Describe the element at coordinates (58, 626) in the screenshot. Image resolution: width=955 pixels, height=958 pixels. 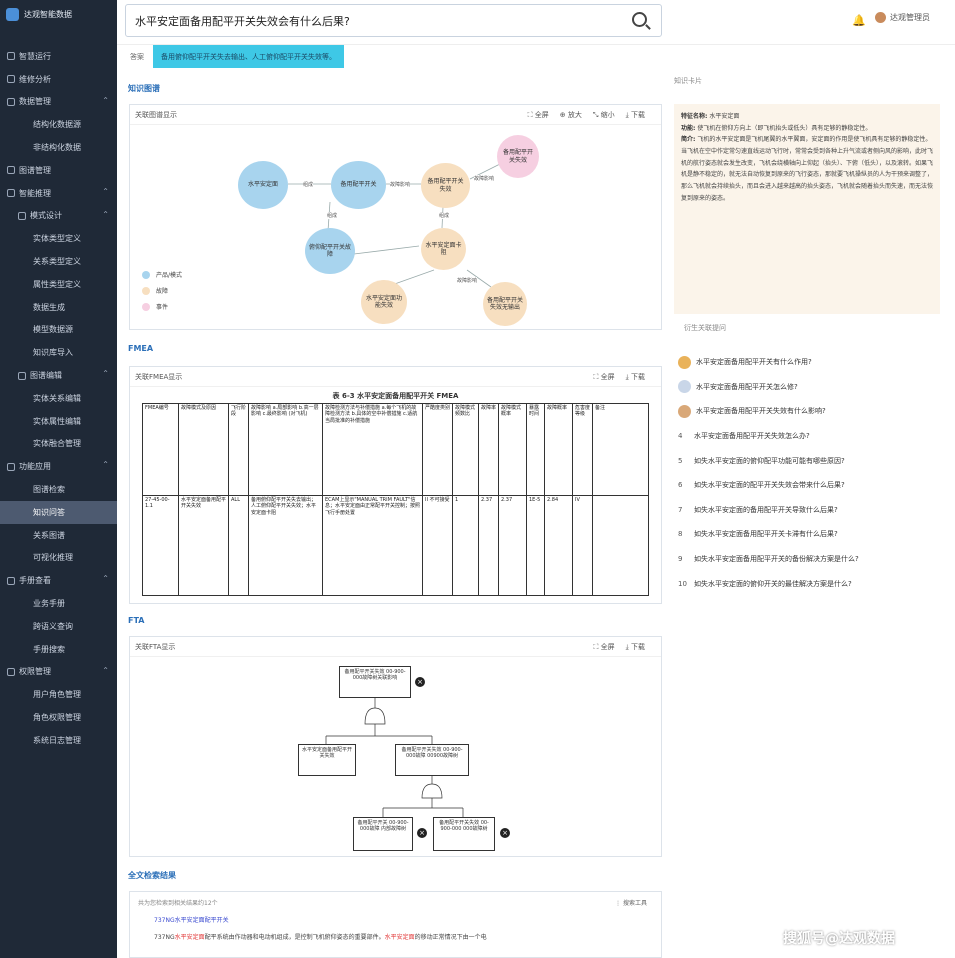
I see `sidebar-item: 跨语义查询` at that location.